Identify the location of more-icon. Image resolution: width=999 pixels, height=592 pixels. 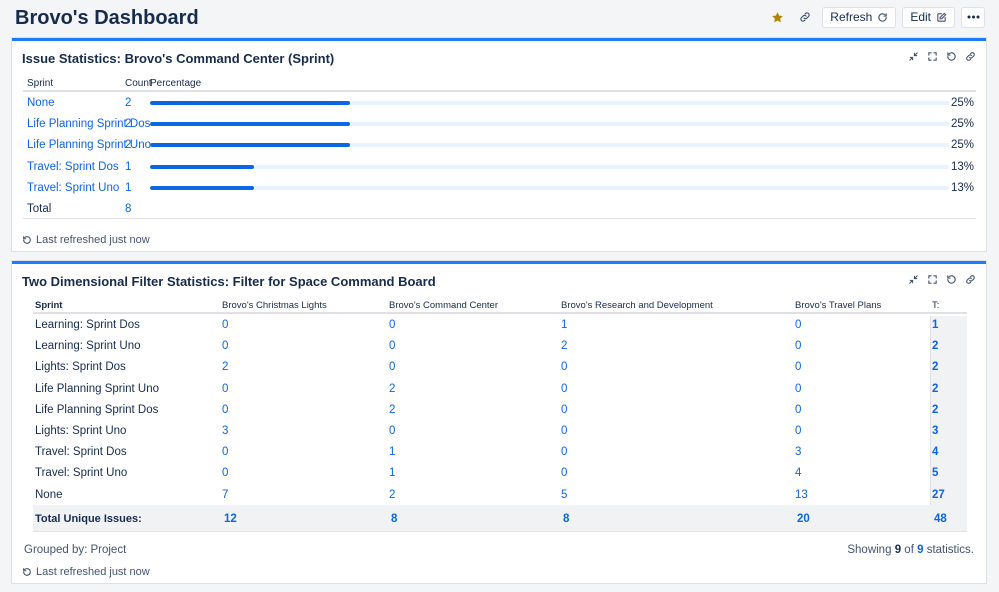
(973, 17).